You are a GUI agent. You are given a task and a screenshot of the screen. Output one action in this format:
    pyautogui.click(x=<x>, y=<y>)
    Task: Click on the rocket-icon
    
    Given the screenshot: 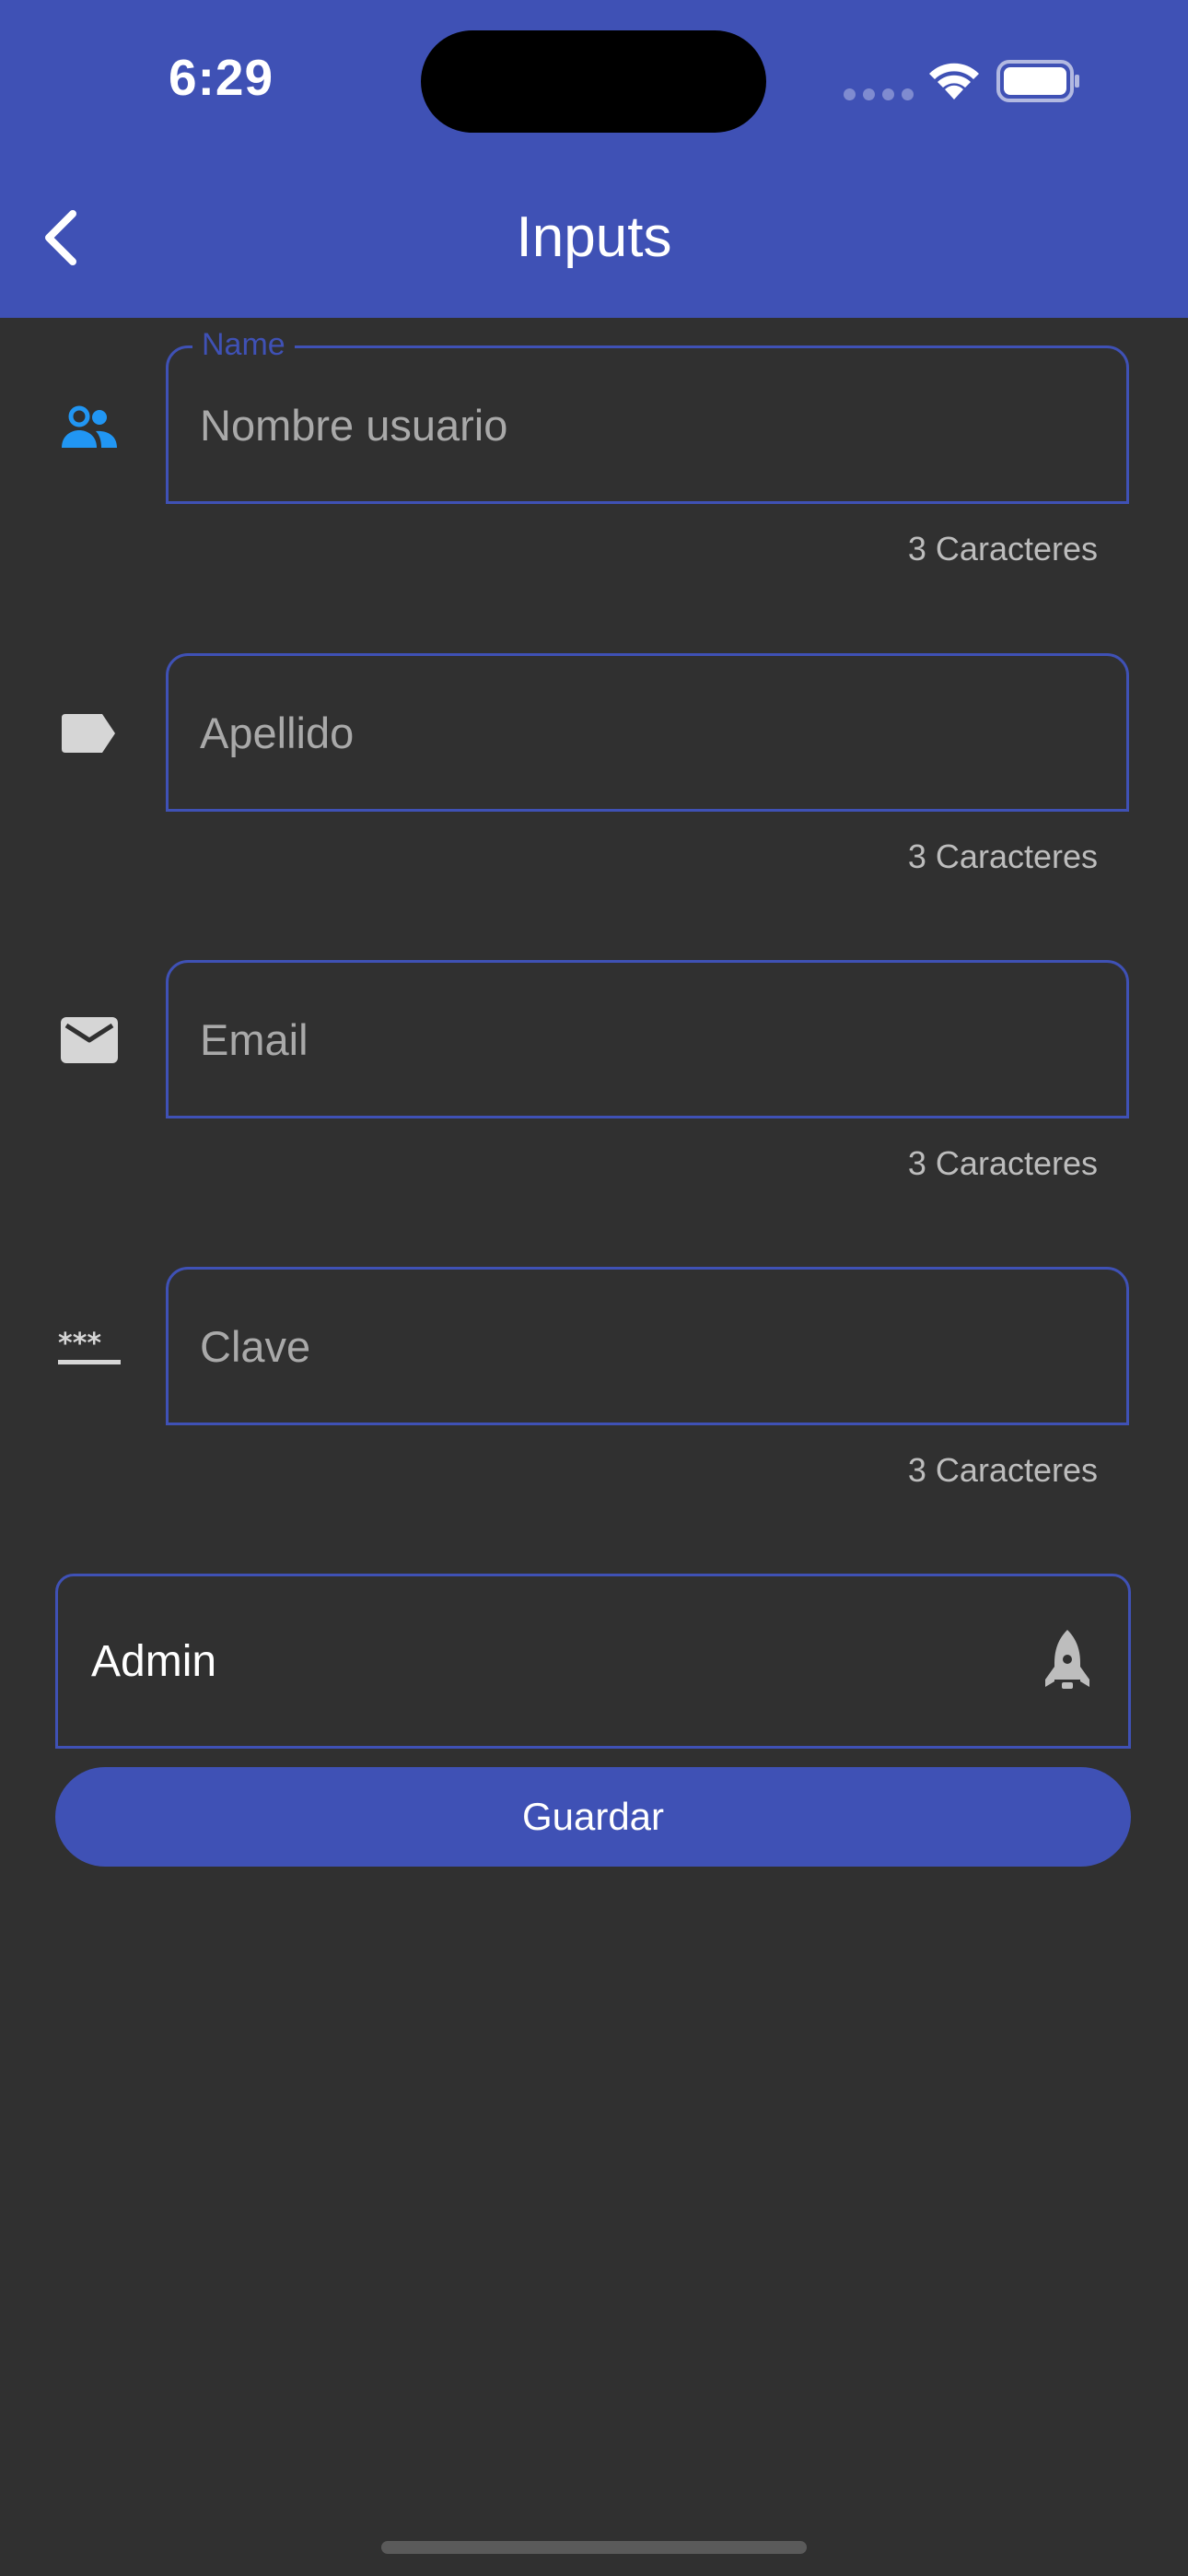 What is the action you would take?
    pyautogui.click(x=1067, y=1659)
    